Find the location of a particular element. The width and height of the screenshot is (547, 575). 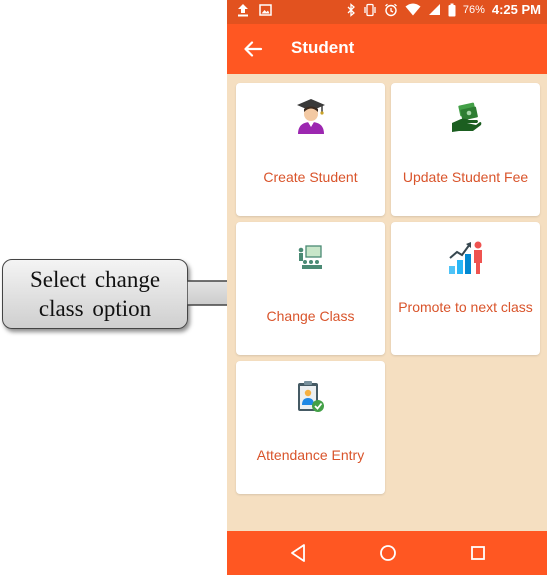

change-class-label: Change Class is located at coordinates (310, 316).